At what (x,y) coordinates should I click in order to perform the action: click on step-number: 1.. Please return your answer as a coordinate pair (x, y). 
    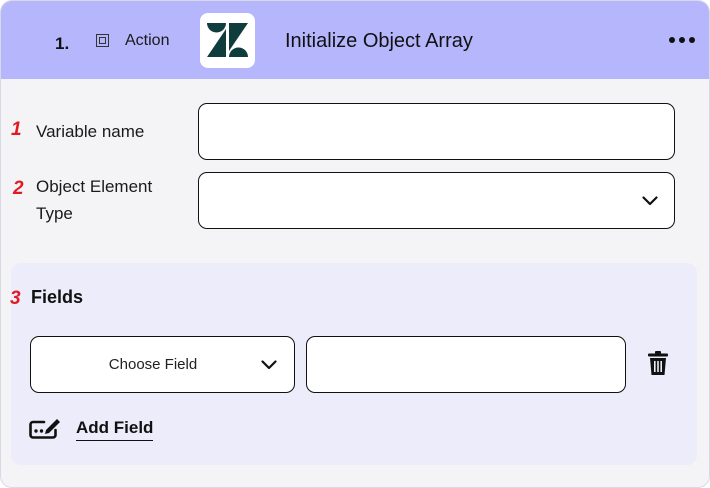
    Looking at the image, I should click on (62, 43).